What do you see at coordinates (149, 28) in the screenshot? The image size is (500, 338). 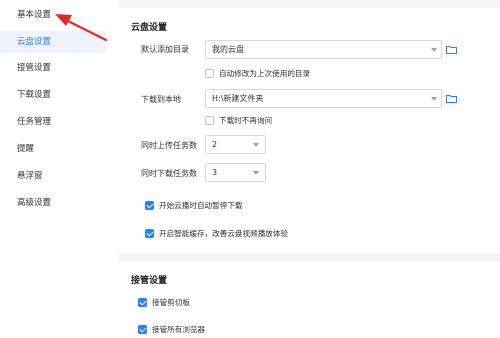 I see `section-title-cloud: 云盘设置` at bounding box center [149, 28].